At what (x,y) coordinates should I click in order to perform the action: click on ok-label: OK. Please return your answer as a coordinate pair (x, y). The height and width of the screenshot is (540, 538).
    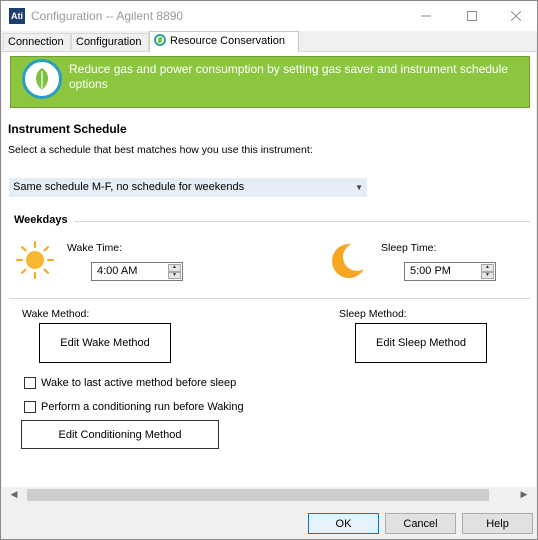
    Looking at the image, I should click on (343, 523).